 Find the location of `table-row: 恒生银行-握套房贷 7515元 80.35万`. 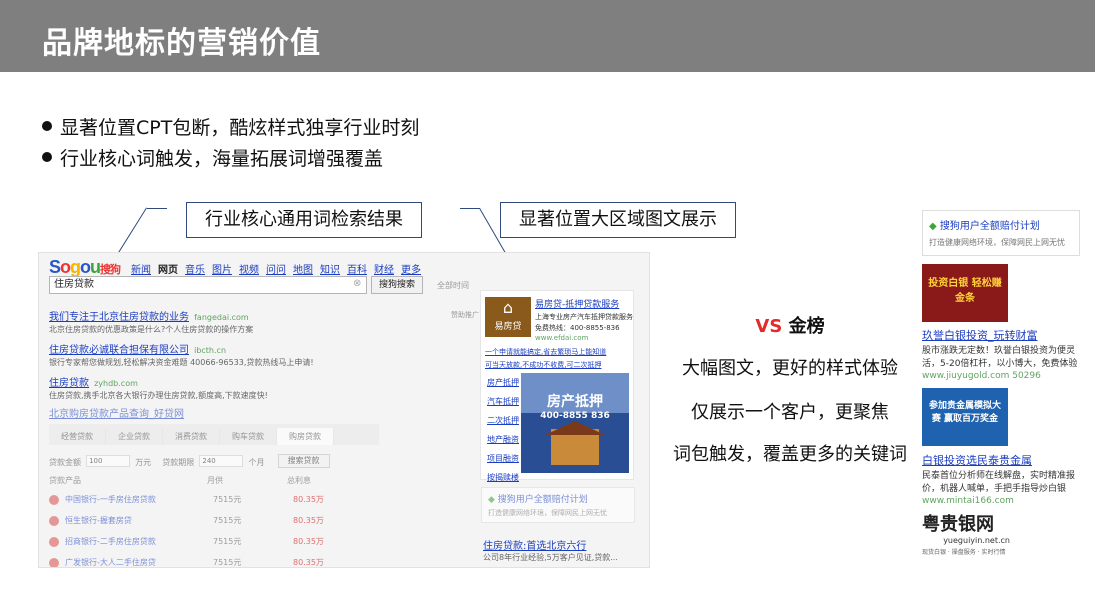

table-row: 恒生银行-握套房贷 7515元 80.35万 is located at coordinates (214, 520).